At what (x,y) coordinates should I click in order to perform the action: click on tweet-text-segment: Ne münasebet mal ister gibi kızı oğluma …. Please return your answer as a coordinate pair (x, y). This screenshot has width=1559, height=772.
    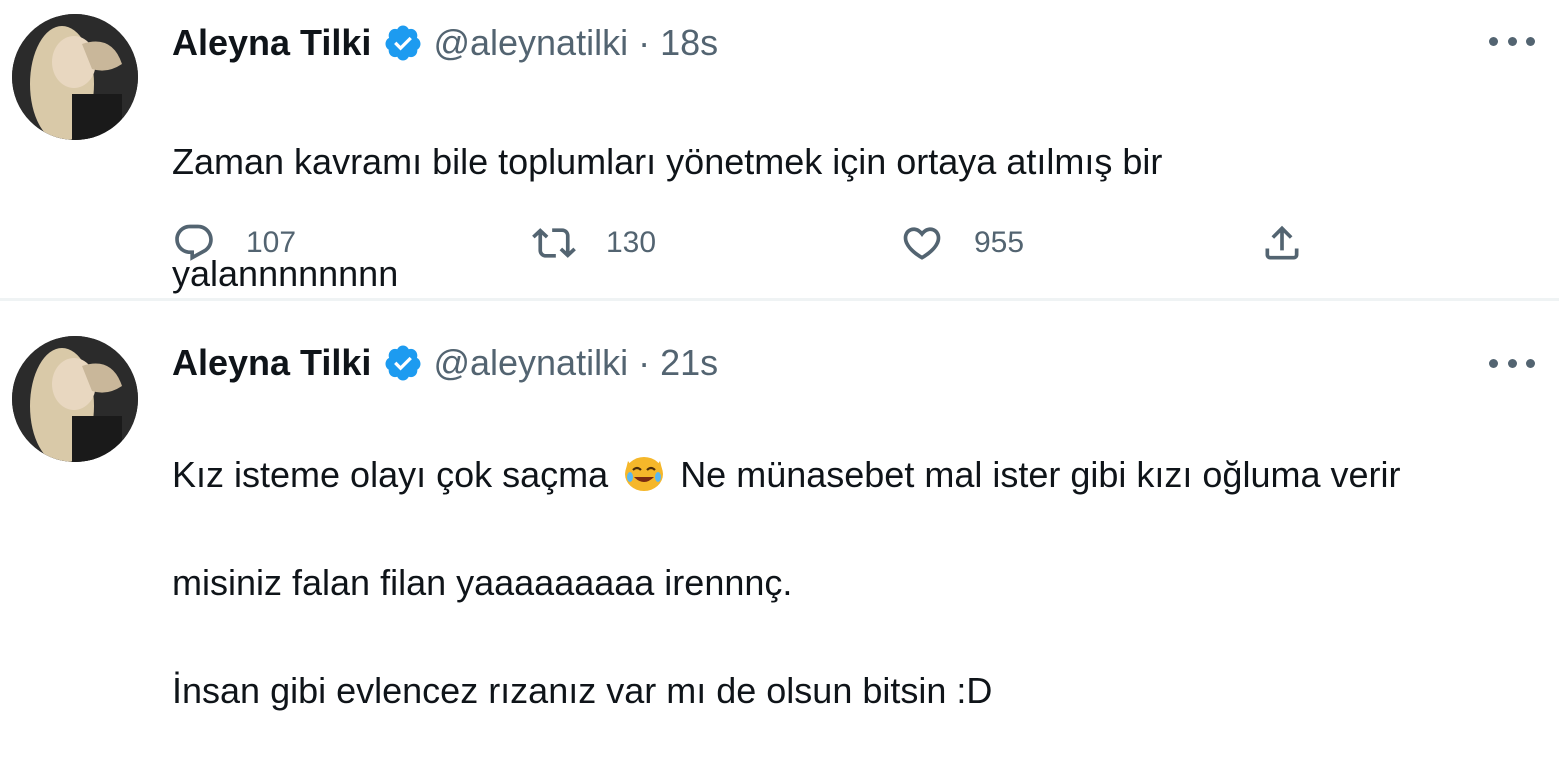
    Looking at the image, I should click on (1040, 474).